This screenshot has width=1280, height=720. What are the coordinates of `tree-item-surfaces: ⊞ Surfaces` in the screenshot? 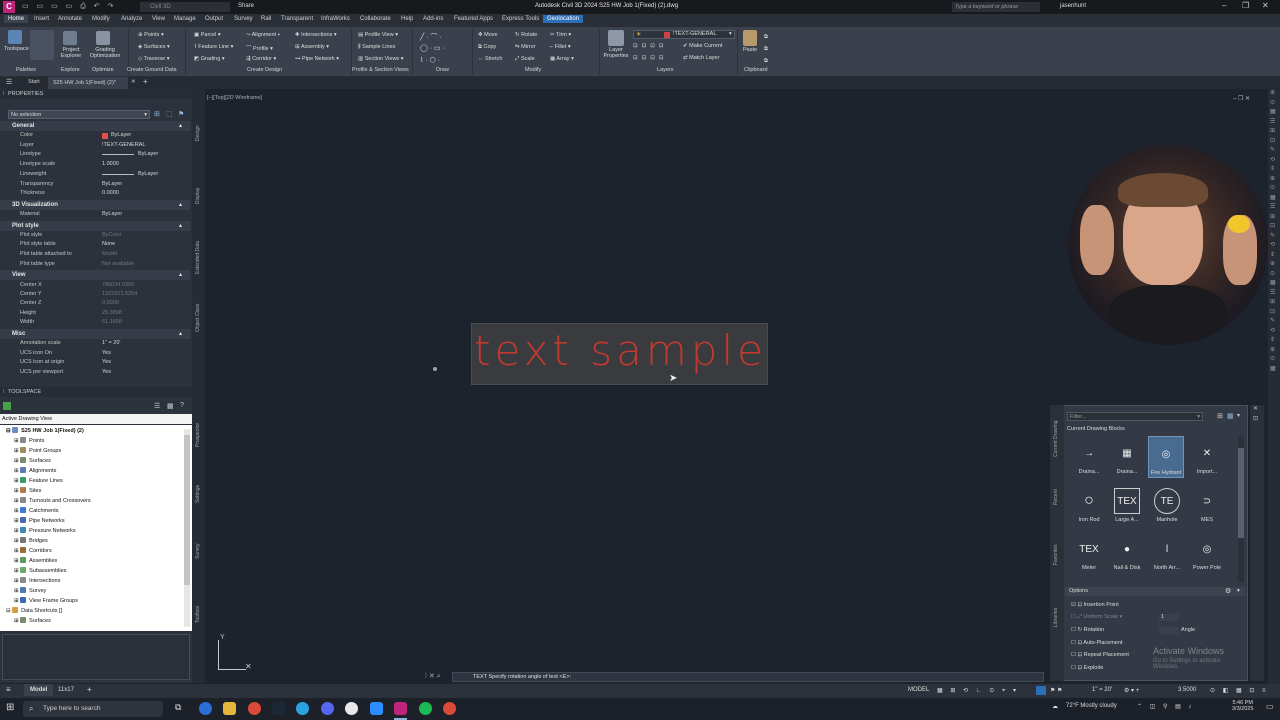 It's located at (32, 460).